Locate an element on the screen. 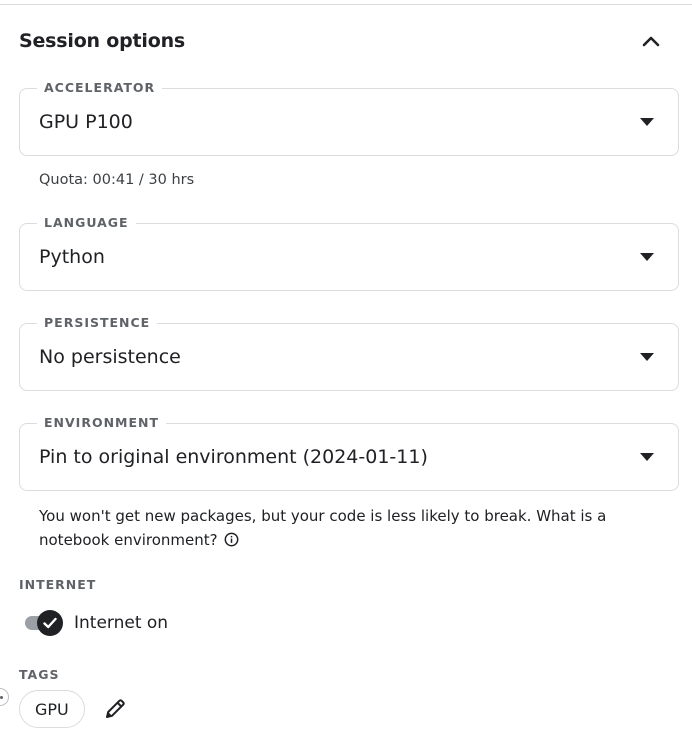 This screenshot has width=692, height=747. language-select: LANGUAGE Python is located at coordinates (349, 253).